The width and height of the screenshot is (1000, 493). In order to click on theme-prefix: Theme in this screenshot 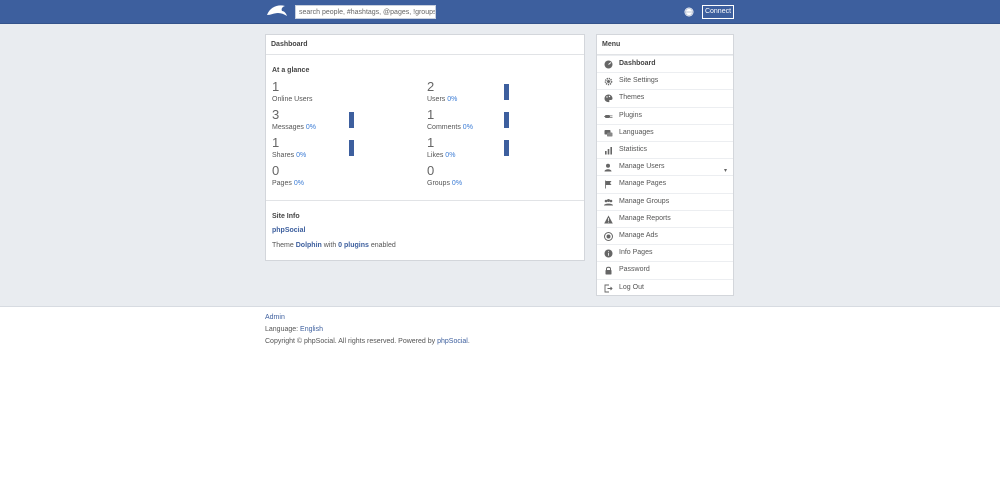, I will do `click(283, 245)`.